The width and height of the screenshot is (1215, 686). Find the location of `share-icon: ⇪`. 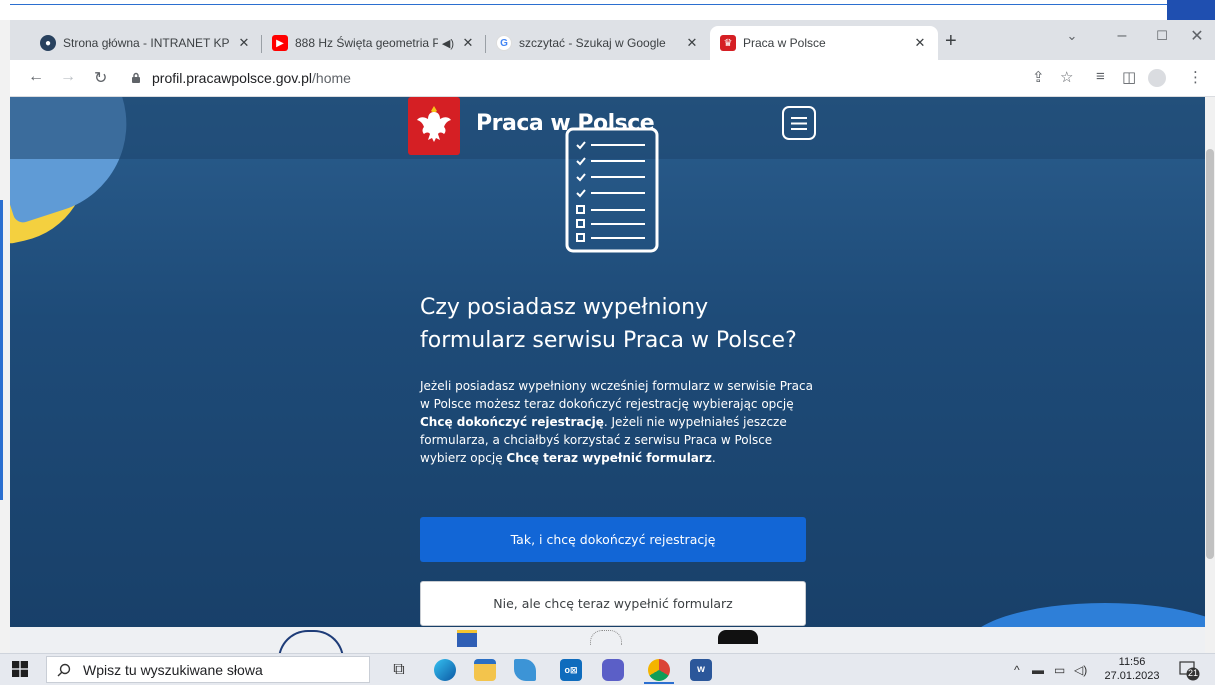

share-icon: ⇪ is located at coordinates (1038, 77).